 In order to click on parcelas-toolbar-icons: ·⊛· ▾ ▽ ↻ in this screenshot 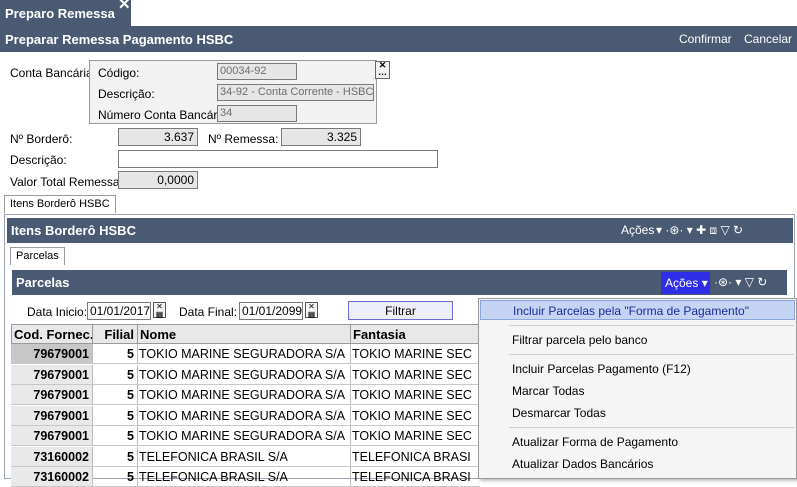, I will do `click(740, 282)`.